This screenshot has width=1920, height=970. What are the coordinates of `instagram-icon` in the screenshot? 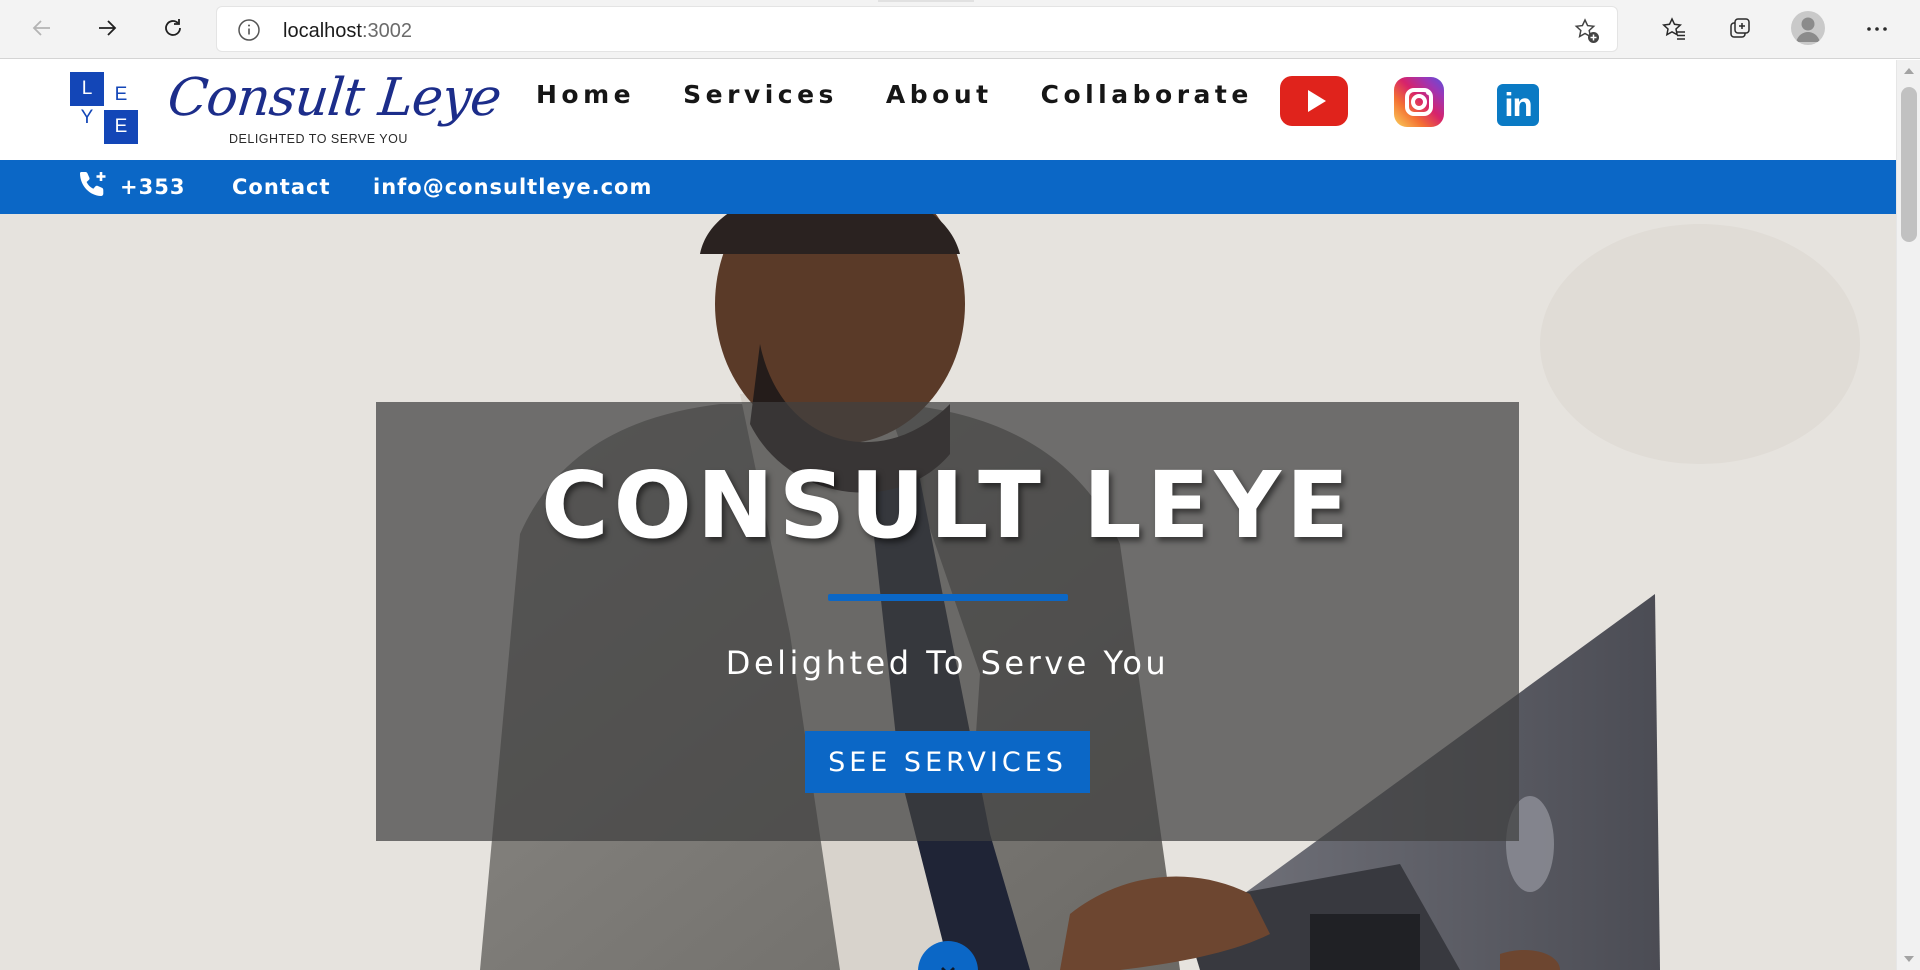 It's located at (1419, 102).